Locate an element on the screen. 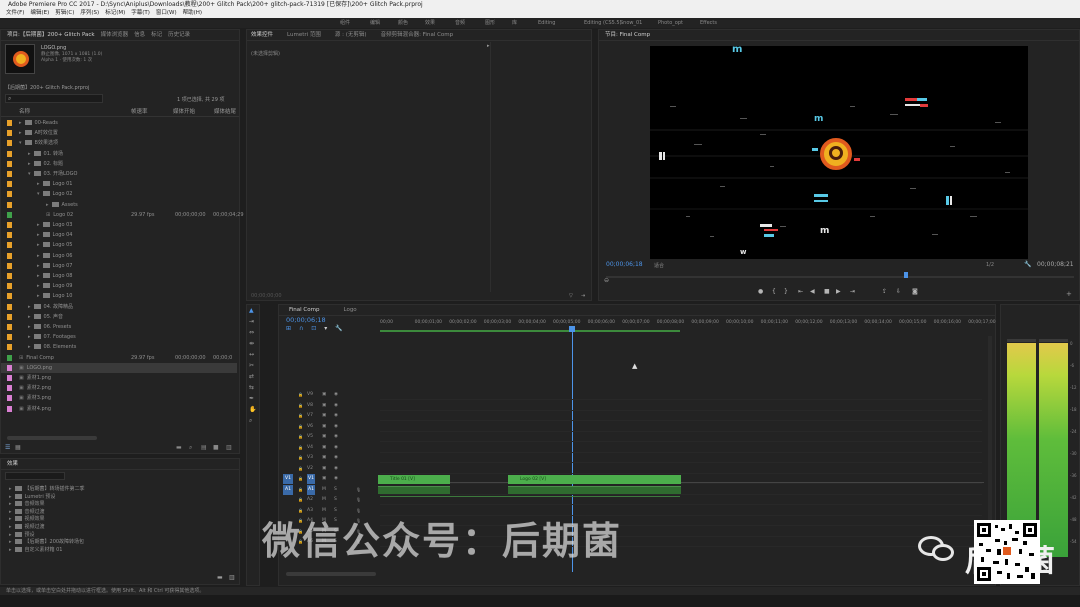 The height and width of the screenshot is (607, 1080). project-item: ▣ 素材2.png is located at coordinates (119, 388).